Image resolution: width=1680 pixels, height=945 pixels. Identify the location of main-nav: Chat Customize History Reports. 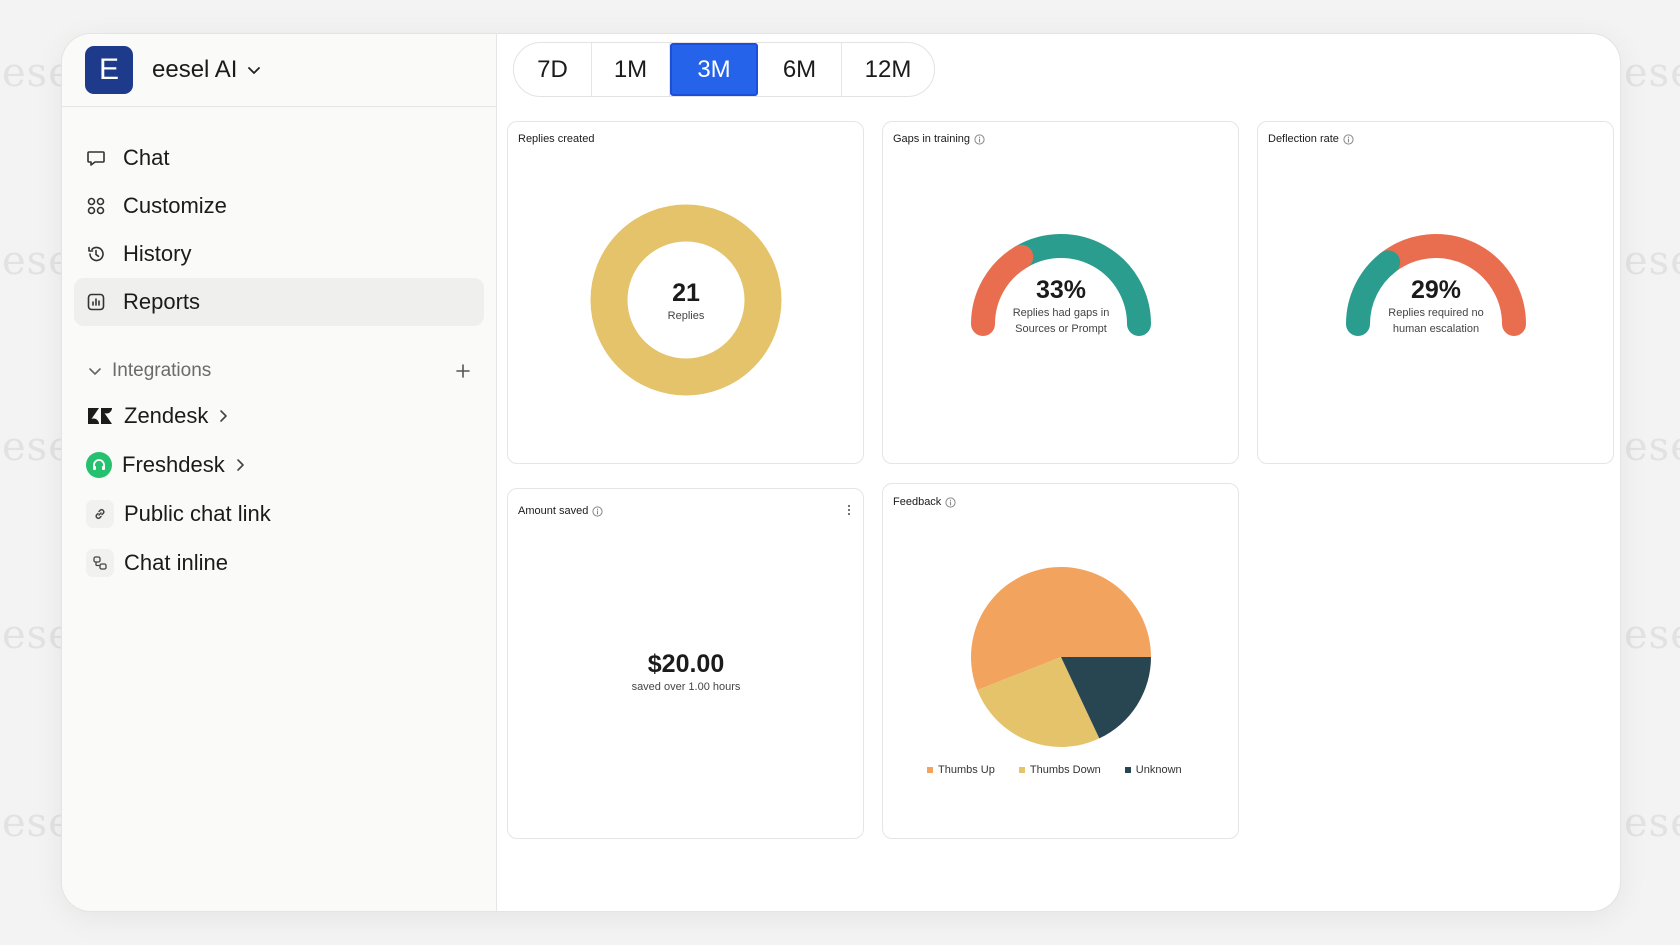
(279, 216).